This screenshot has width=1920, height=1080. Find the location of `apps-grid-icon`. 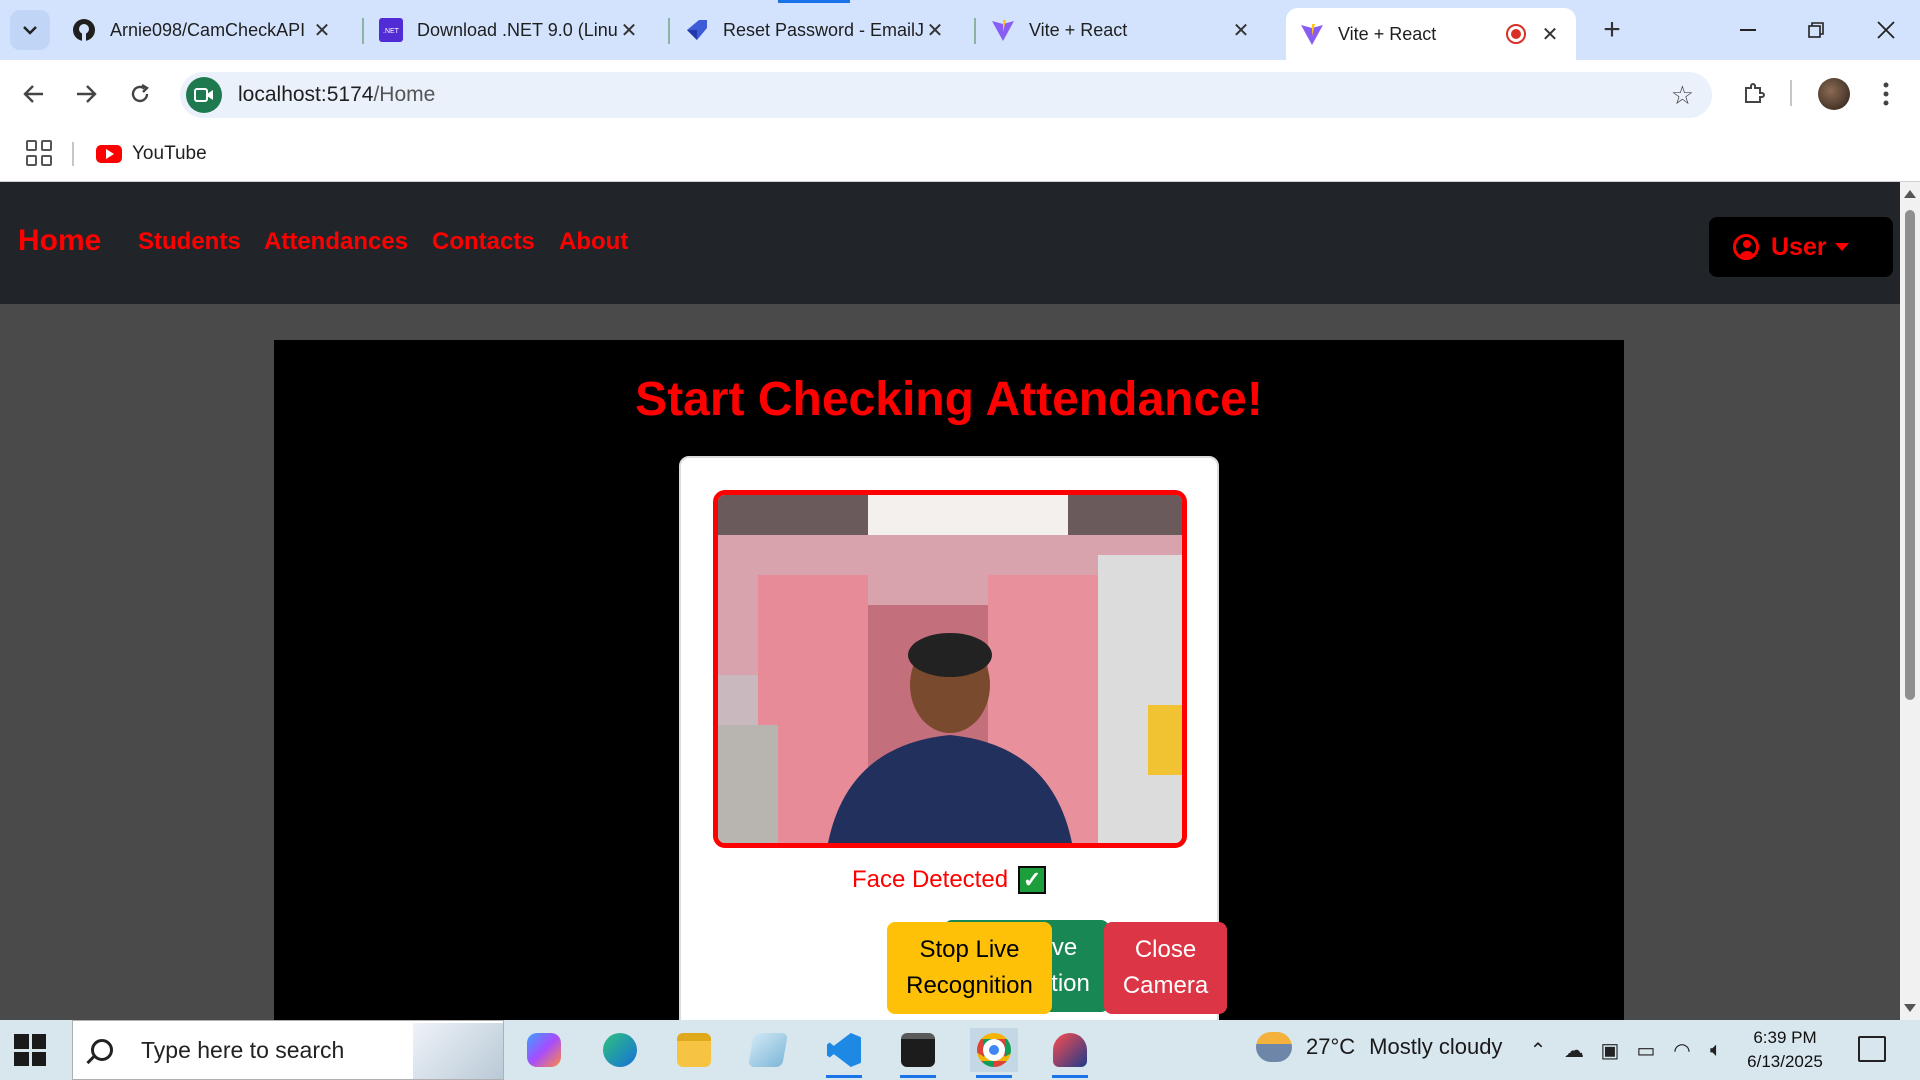

apps-grid-icon is located at coordinates (39, 153).